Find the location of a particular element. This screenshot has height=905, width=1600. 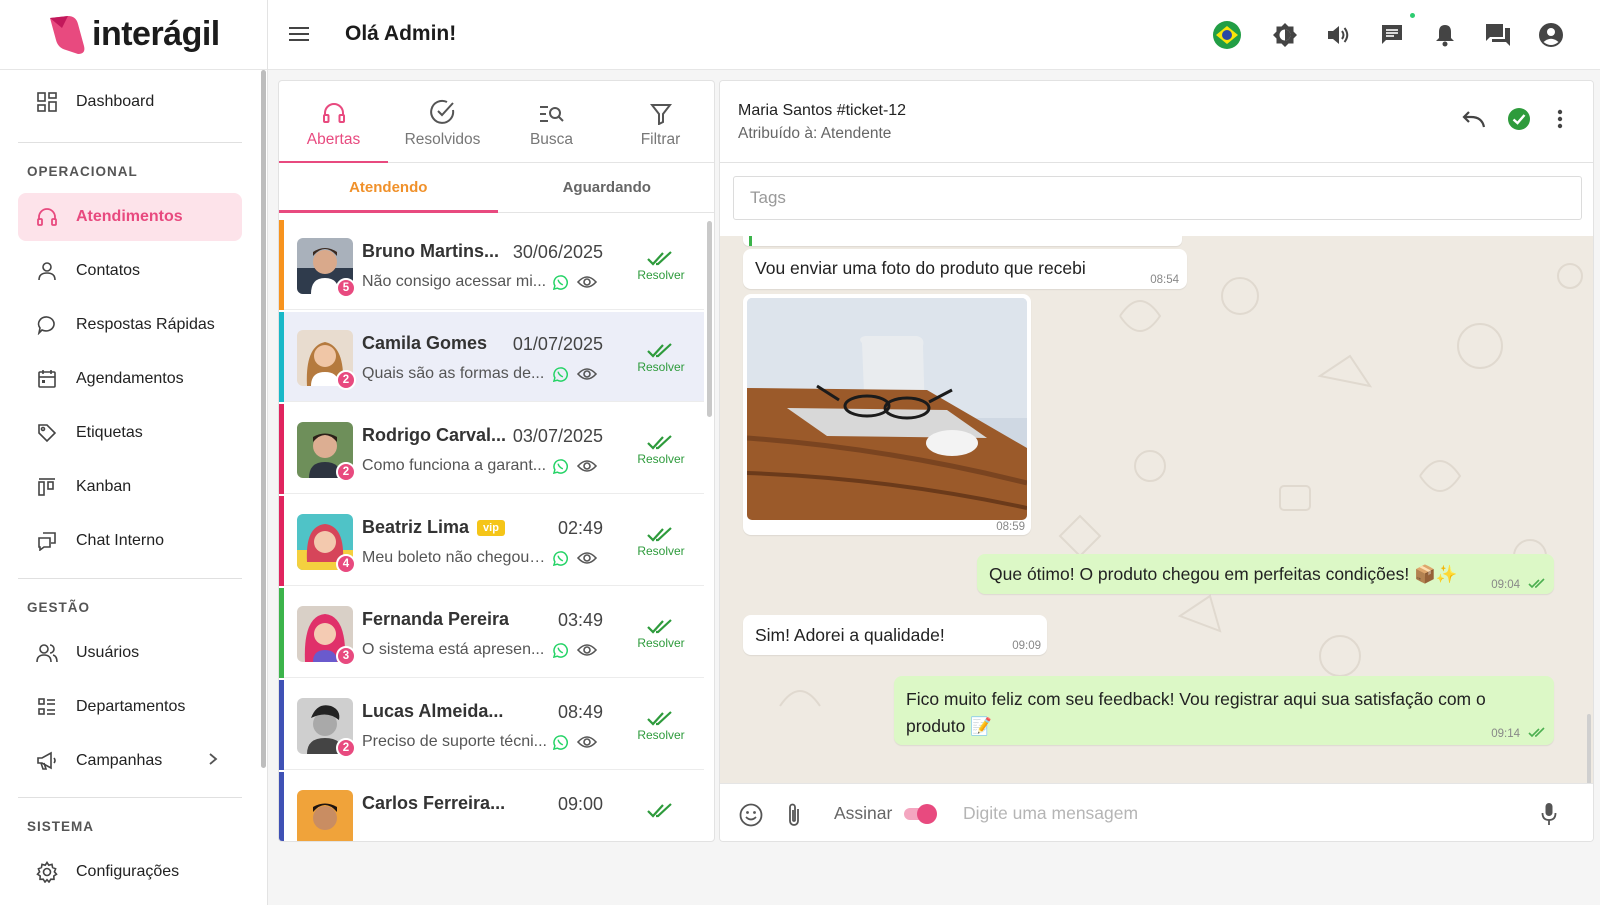

sidebar-item-etiquetas: Etiquetas is located at coordinates (130, 433).